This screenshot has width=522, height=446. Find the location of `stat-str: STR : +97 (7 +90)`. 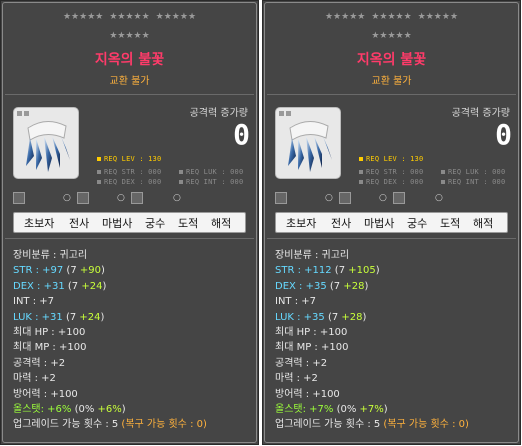

stat-str: STR : +97 (7 +90) is located at coordinates (59, 271).